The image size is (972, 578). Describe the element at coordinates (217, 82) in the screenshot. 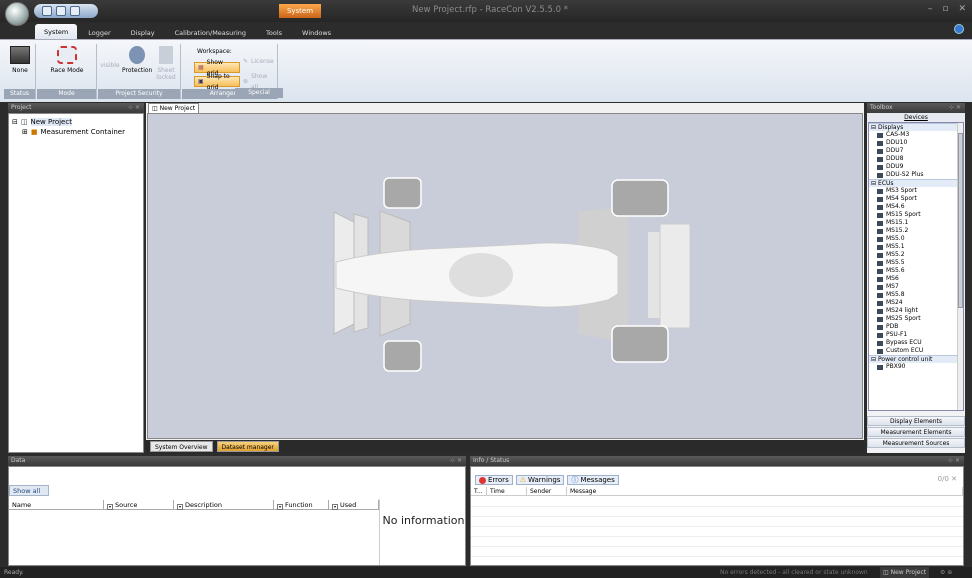

I see `snap-to-grid-button: ▣ Snap to grid` at that location.